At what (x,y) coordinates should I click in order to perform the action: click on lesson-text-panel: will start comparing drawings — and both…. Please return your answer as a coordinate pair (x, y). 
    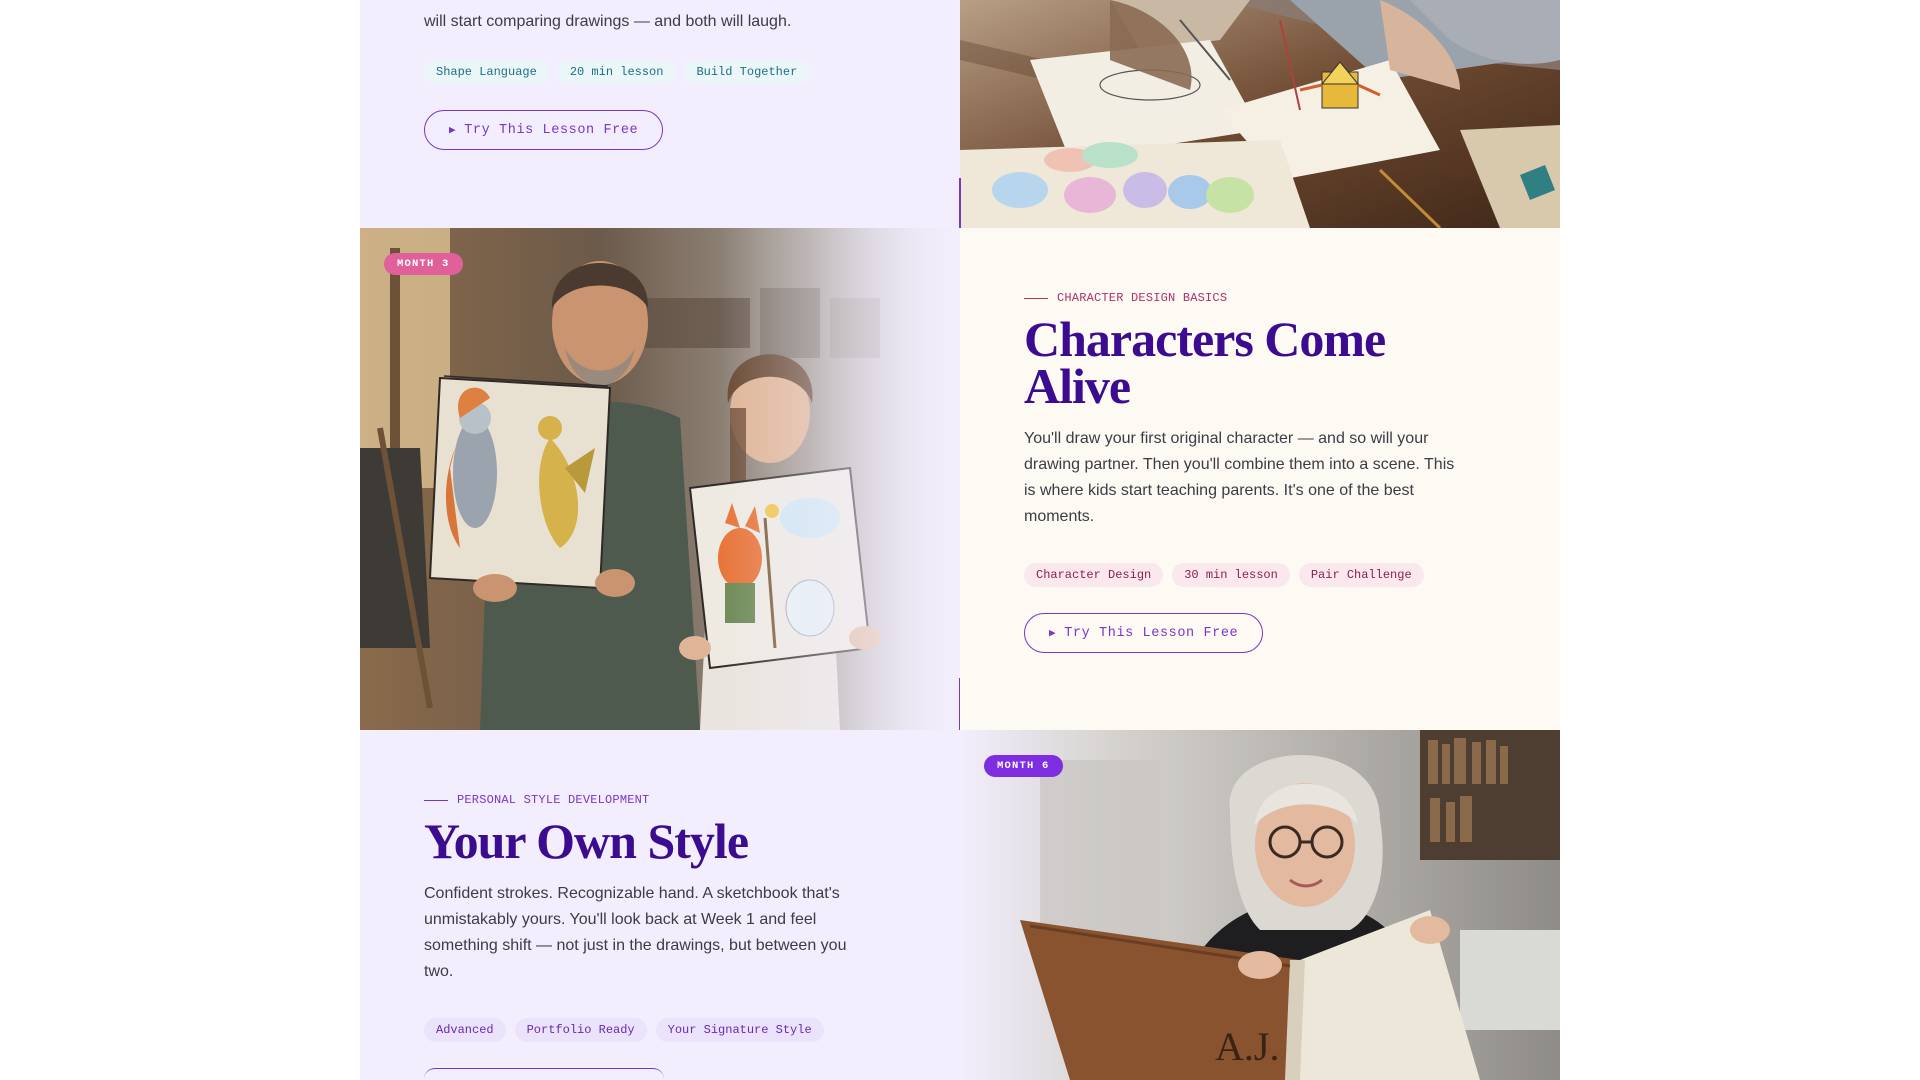
    Looking at the image, I should click on (660, 114).